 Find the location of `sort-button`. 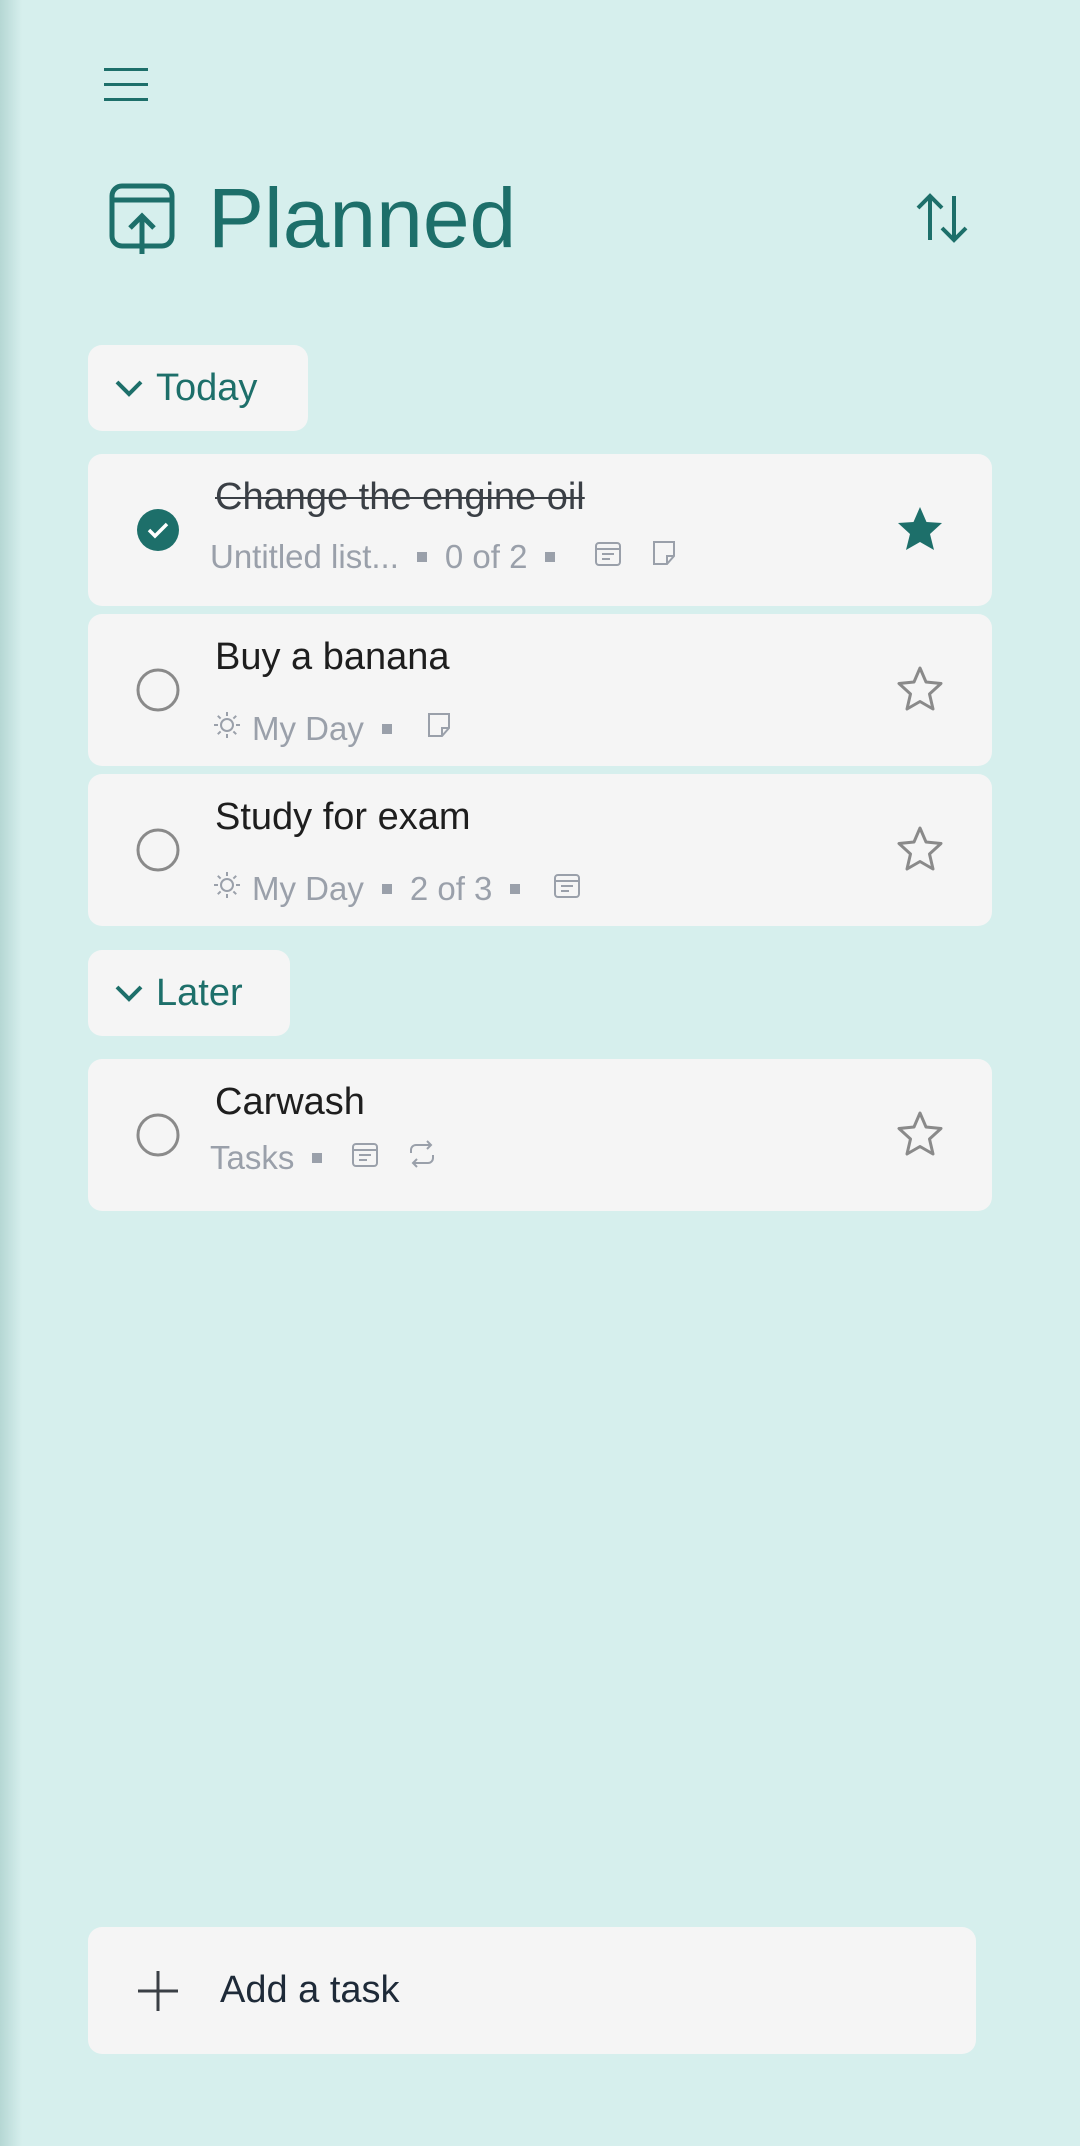

sort-button is located at coordinates (942, 218).